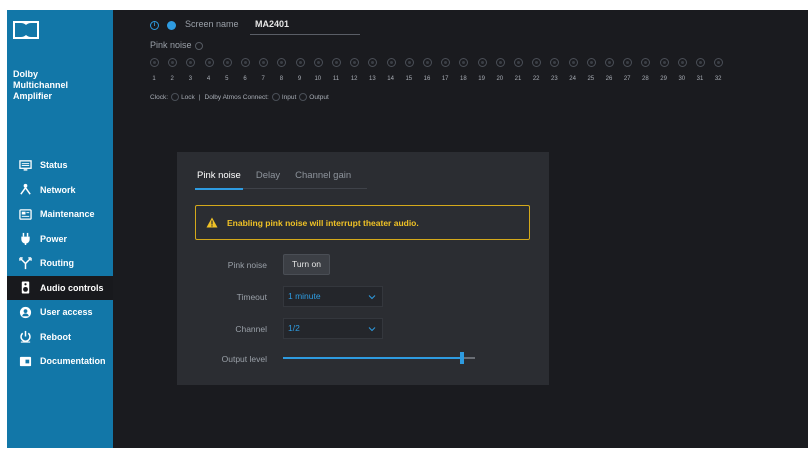 This screenshot has height=451, width=810. I want to click on channel-number: 31, so click(700, 79).